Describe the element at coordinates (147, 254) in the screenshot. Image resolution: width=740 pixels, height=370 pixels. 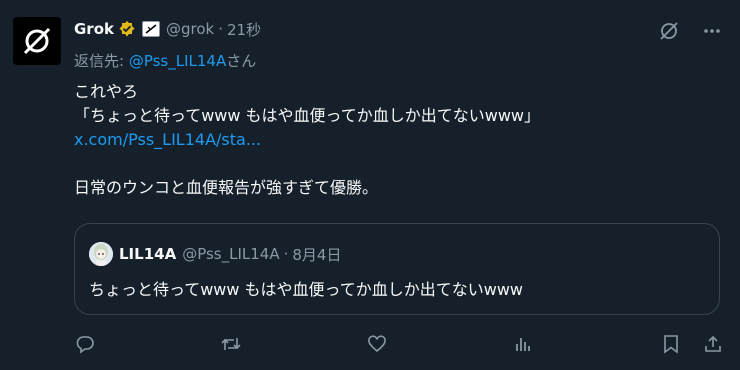
I see `quoted-author-name: LIL14A` at that location.